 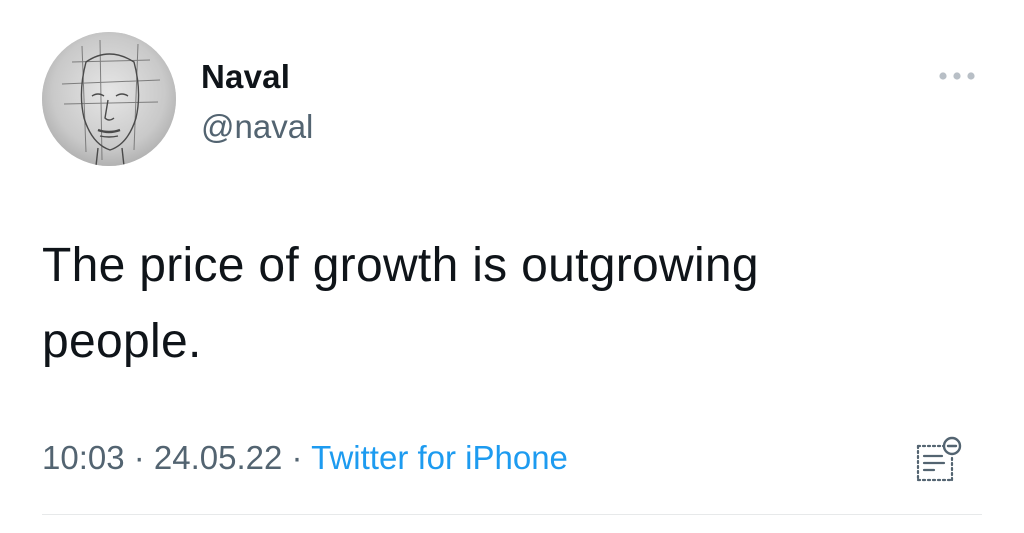 I want to click on tweet-source-link: Twitter for iPhone, so click(x=439, y=457).